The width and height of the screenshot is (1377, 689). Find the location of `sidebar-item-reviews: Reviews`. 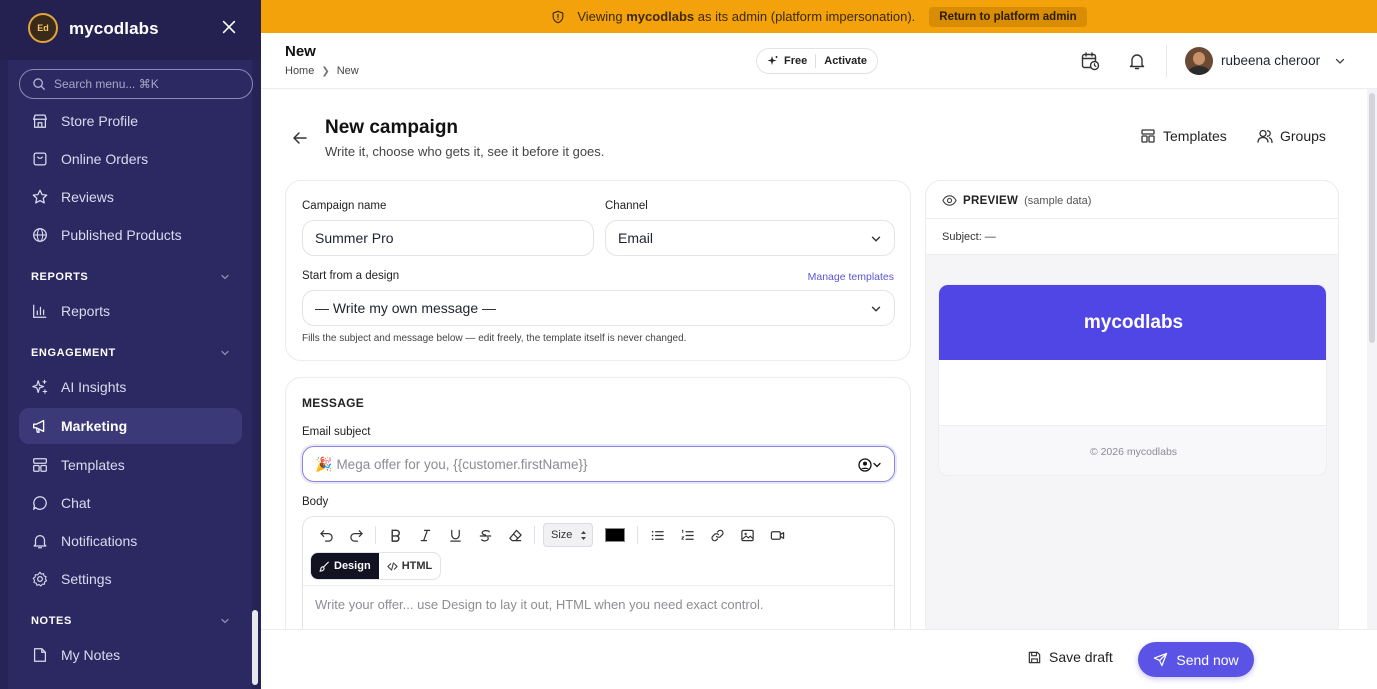

sidebar-item-reviews: Reviews is located at coordinates (130, 197).